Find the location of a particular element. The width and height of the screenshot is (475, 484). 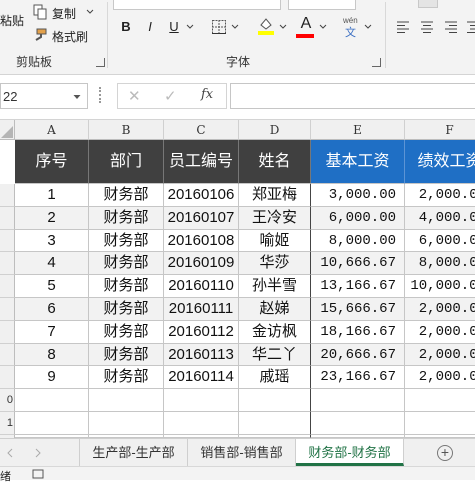

table-cell: 20160112 is located at coordinates (201, 332).